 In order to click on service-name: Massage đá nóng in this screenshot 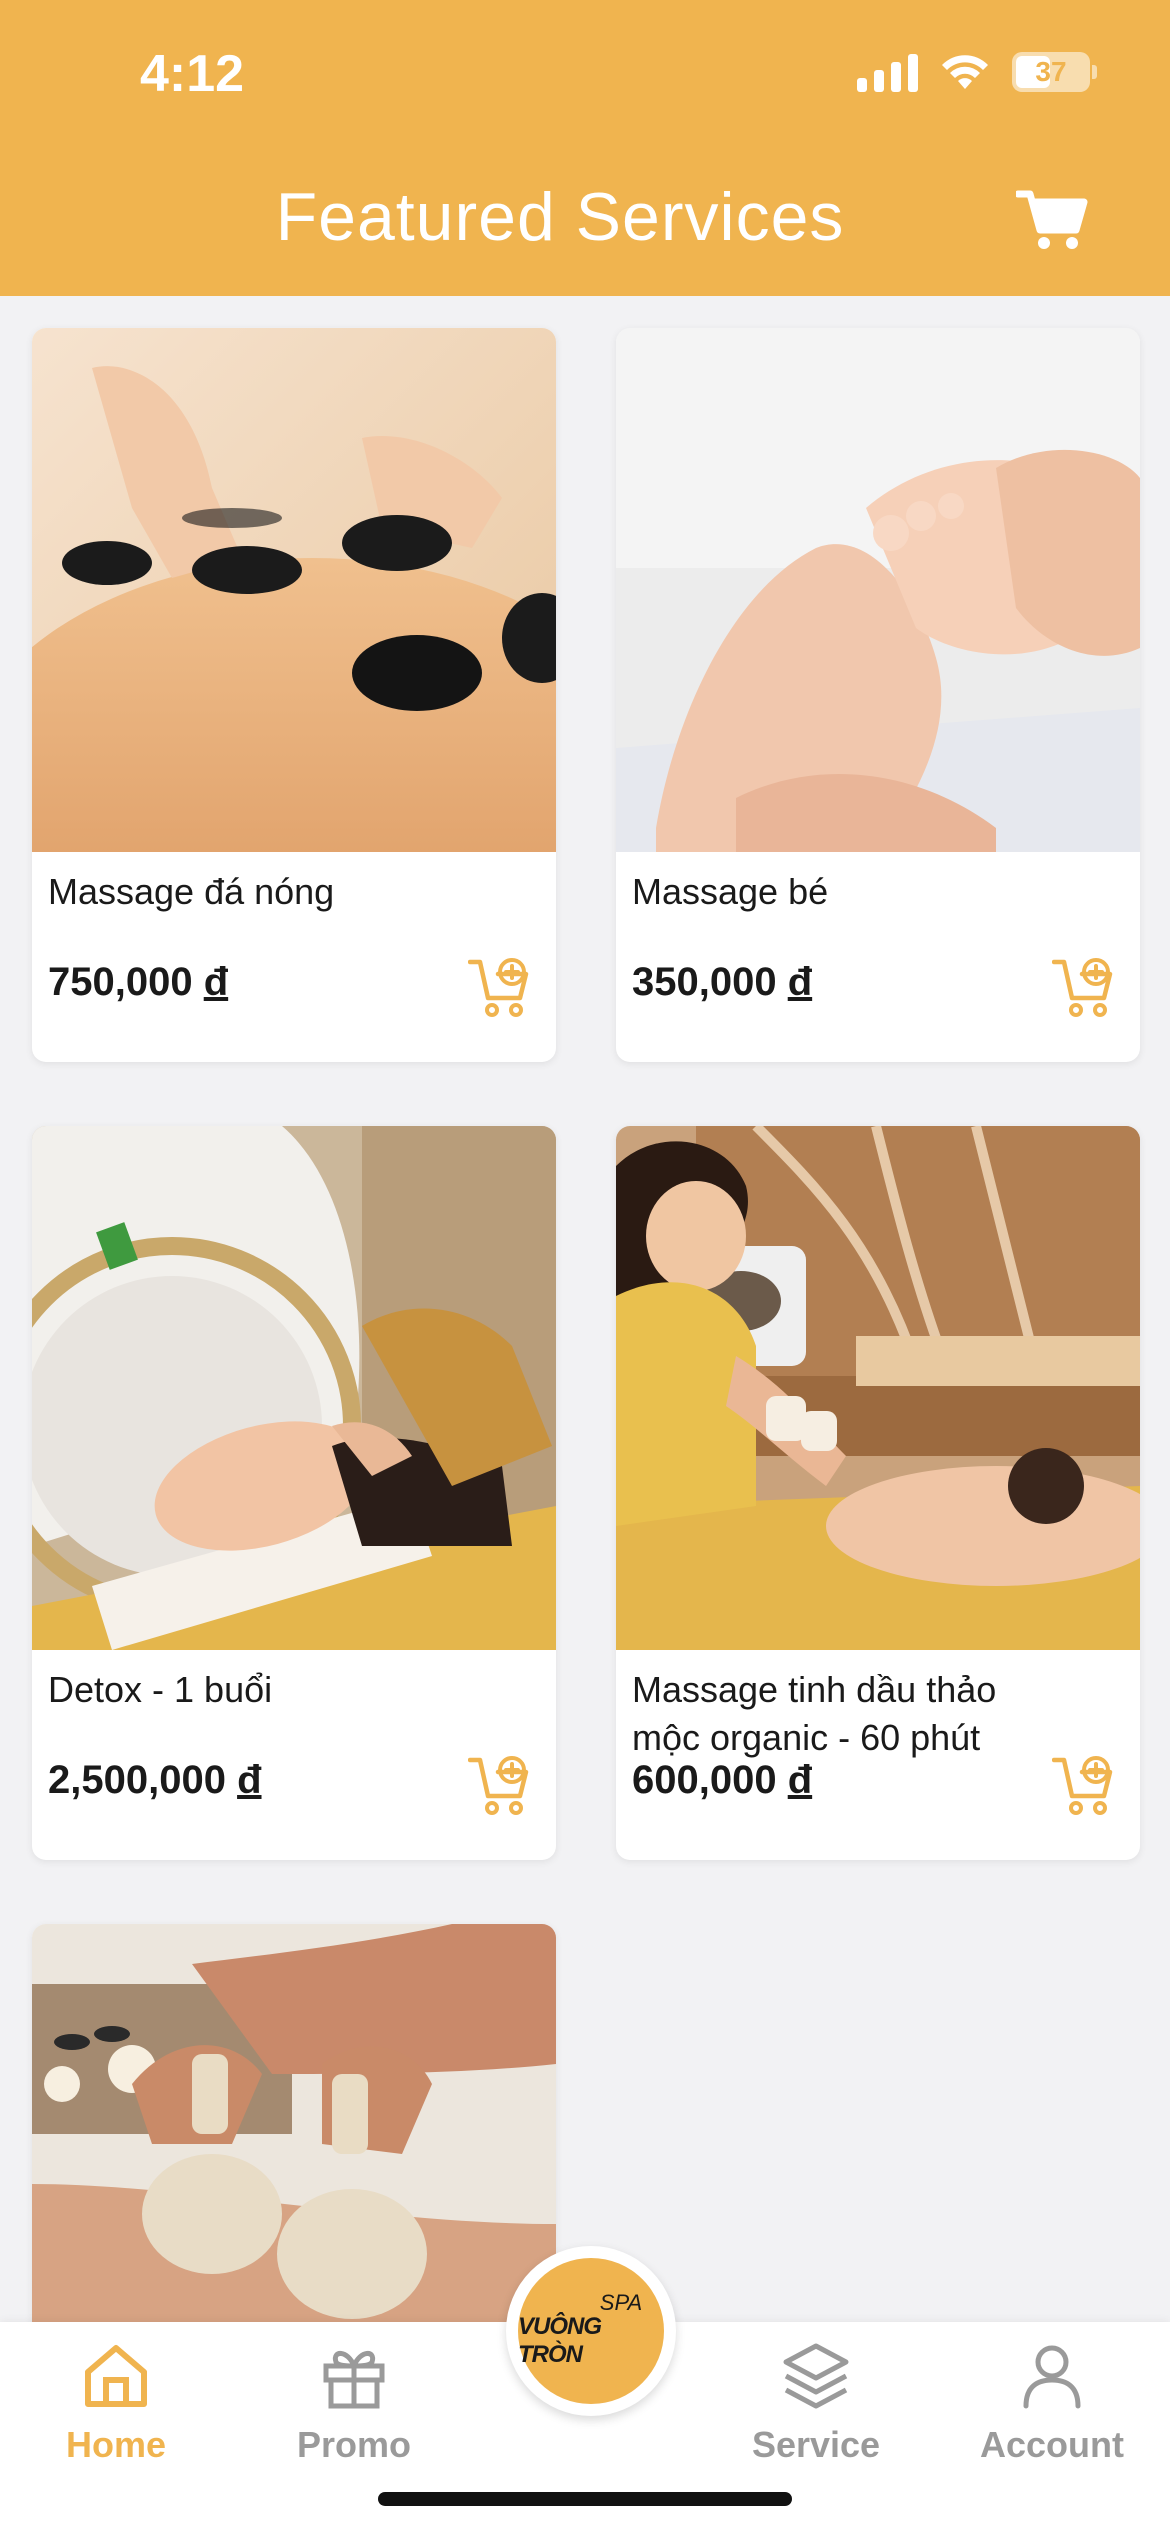, I will do `click(191, 891)`.